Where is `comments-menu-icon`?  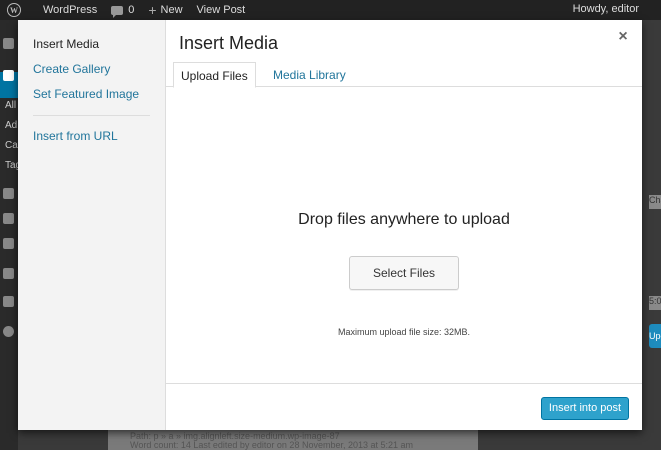
comments-menu-icon is located at coordinates (8, 243).